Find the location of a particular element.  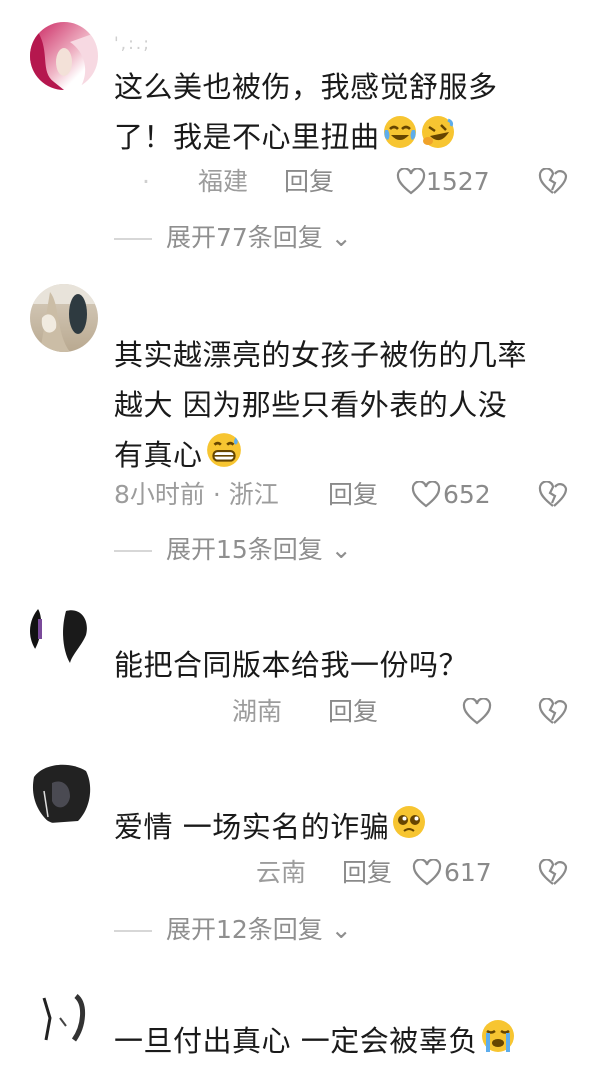

comment-text-line: 爱情 一场实名的诈骗 is located at coordinates (344, 828).